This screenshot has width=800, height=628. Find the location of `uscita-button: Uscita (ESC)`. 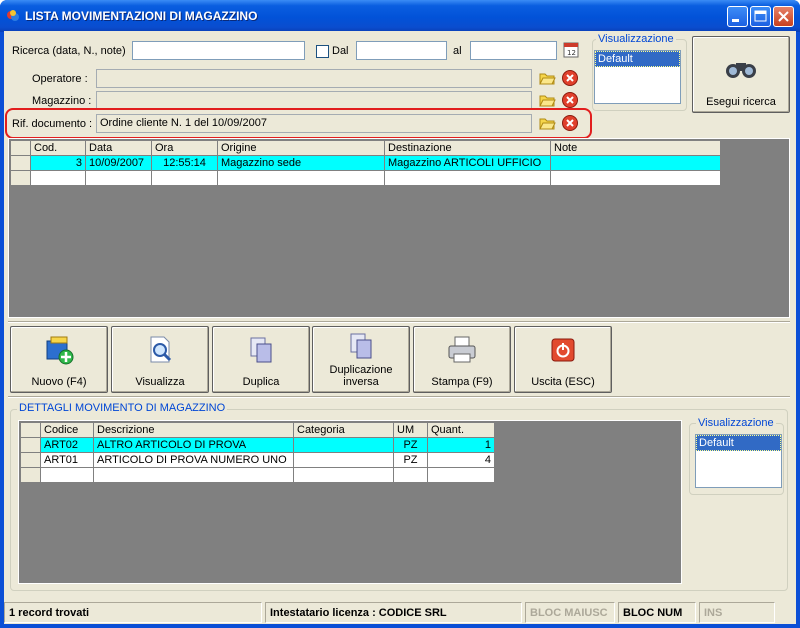

uscita-button: Uscita (ESC) is located at coordinates (563, 359).